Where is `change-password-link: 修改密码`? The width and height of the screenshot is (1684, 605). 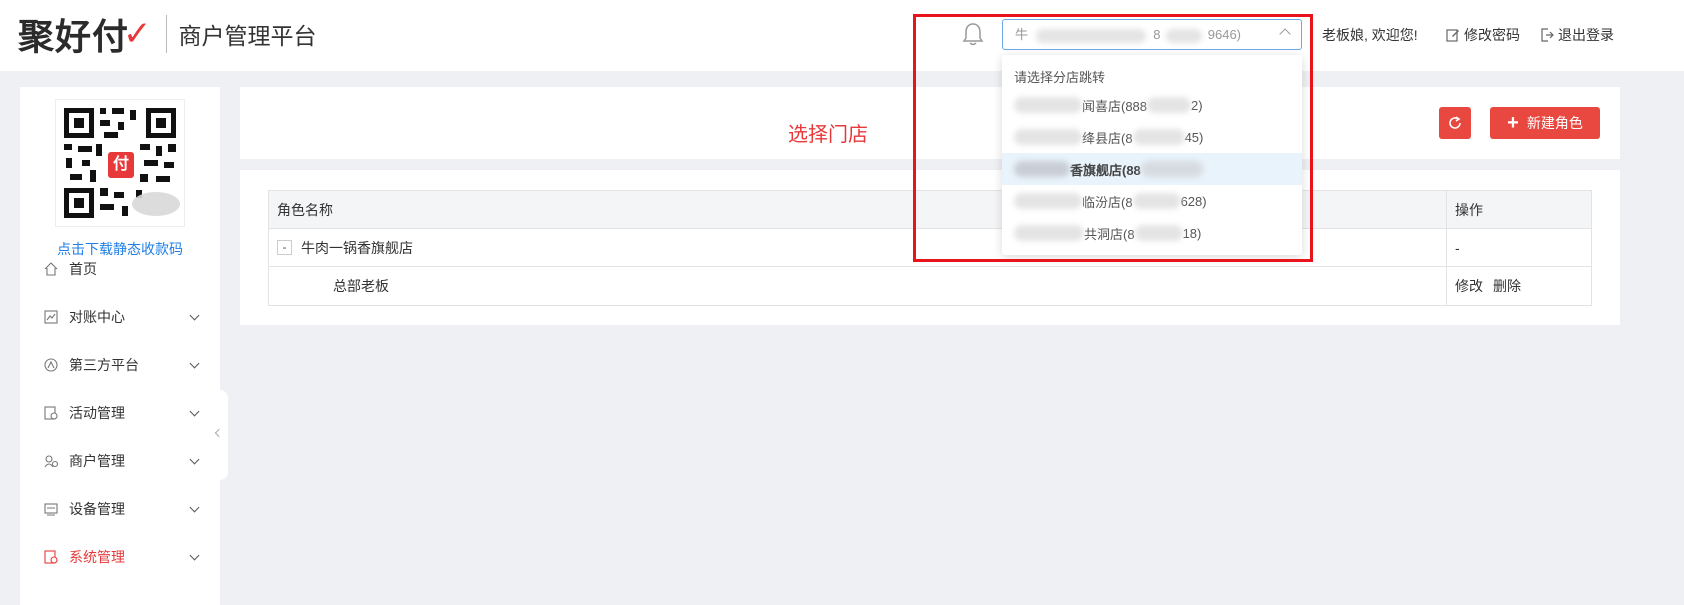
change-password-link: 修改密码 is located at coordinates (1483, 35).